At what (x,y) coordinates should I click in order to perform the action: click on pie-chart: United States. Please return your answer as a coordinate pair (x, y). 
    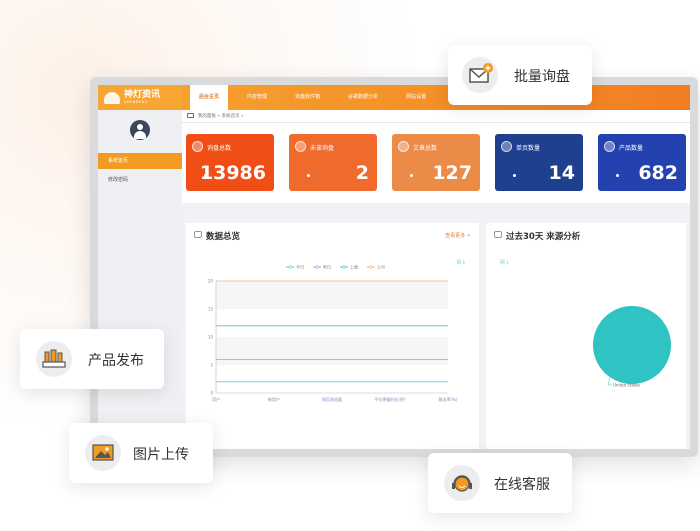
    Looking at the image, I should click on (632, 347).